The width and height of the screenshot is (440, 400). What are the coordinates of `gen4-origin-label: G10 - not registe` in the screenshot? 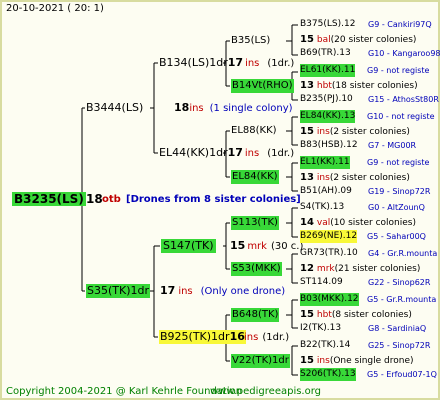 It's located at (401, 116).